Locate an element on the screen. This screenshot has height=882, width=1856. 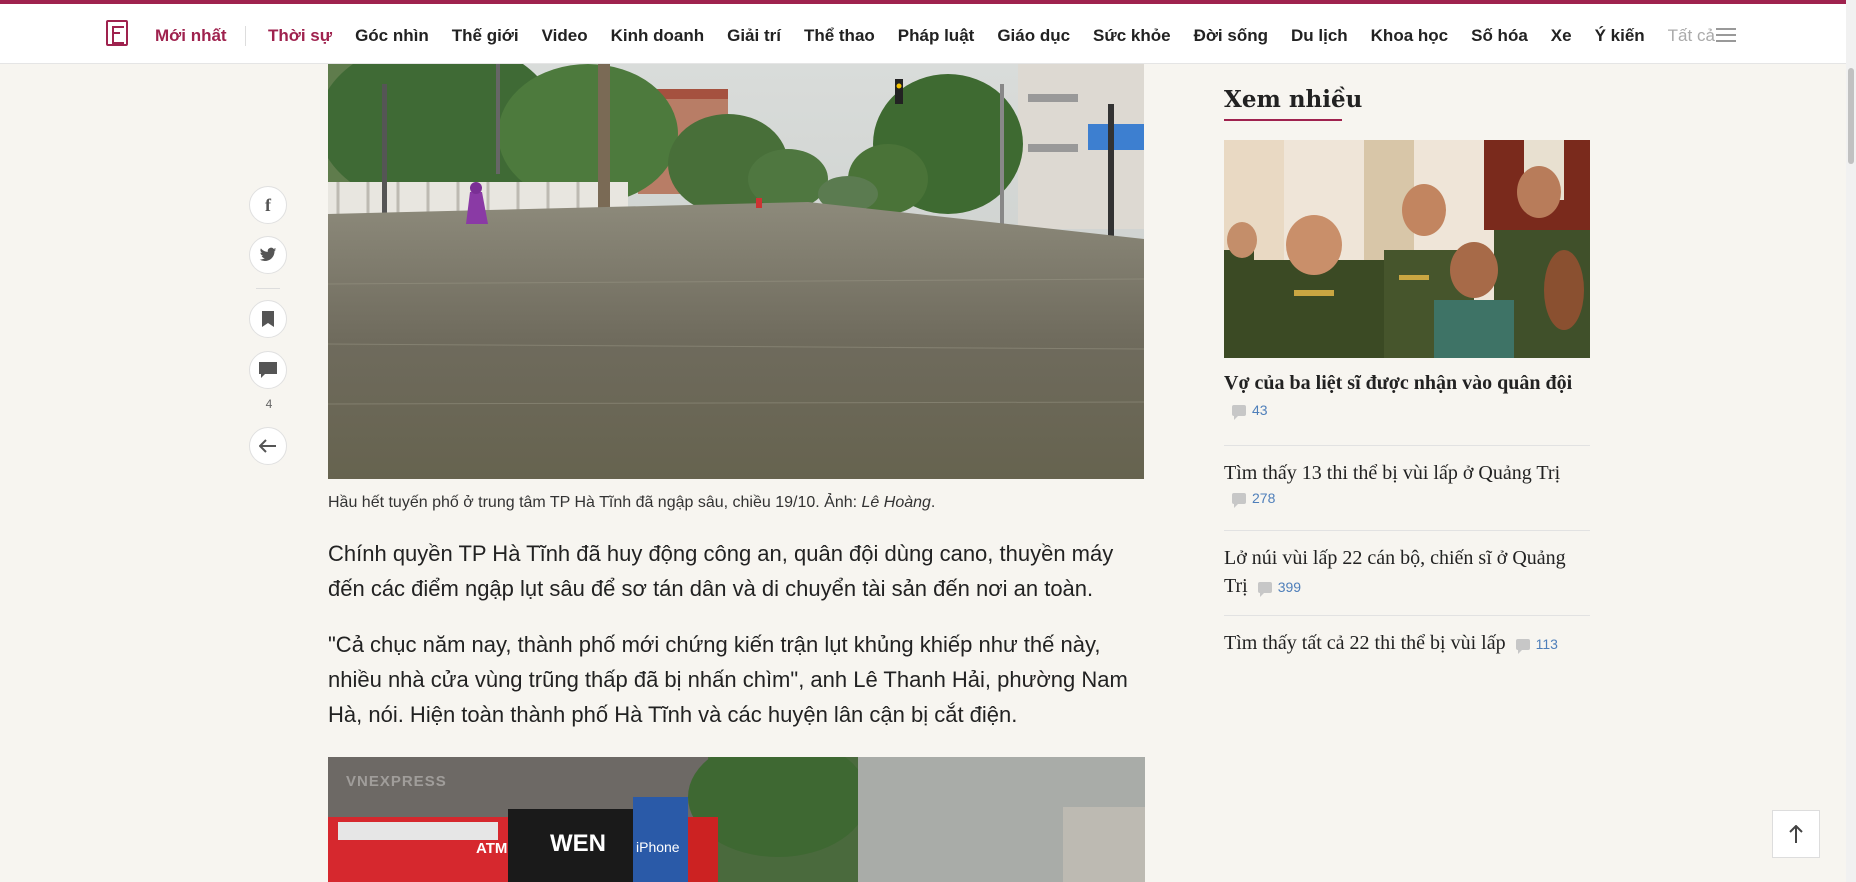
article-photo-street-shops: VNEXPRESS ATM WEN iPhone is located at coordinates (736, 819).